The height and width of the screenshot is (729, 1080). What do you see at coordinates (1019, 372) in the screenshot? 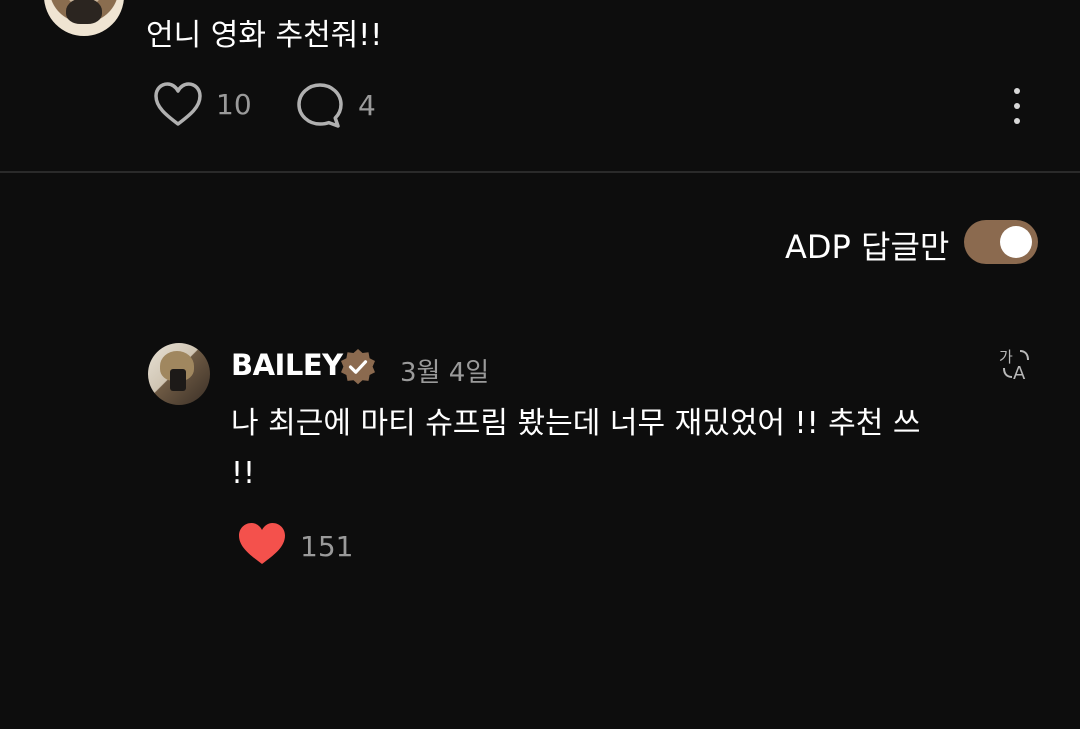
I see `svg-text: A` at bounding box center [1019, 372].